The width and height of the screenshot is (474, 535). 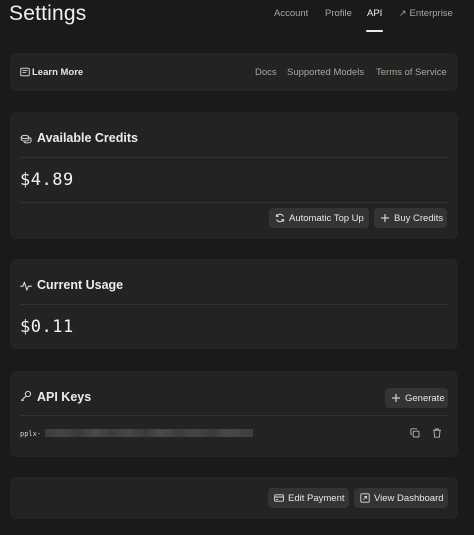 I want to click on learn-more-label: Learn More, so click(x=58, y=72).